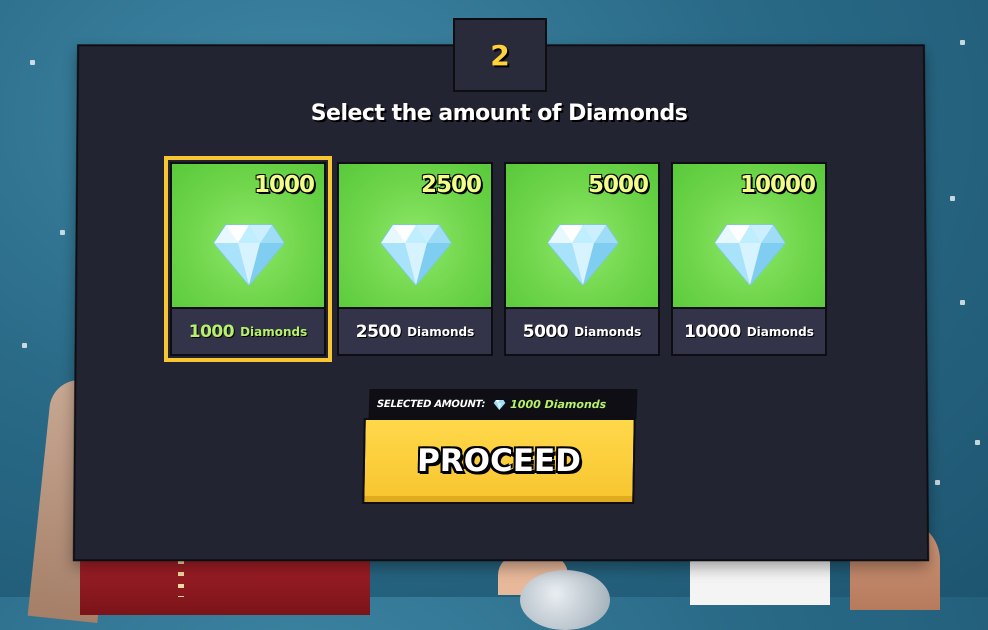  What do you see at coordinates (760, 580) in the screenshot?
I see `background-white-shirt` at bounding box center [760, 580].